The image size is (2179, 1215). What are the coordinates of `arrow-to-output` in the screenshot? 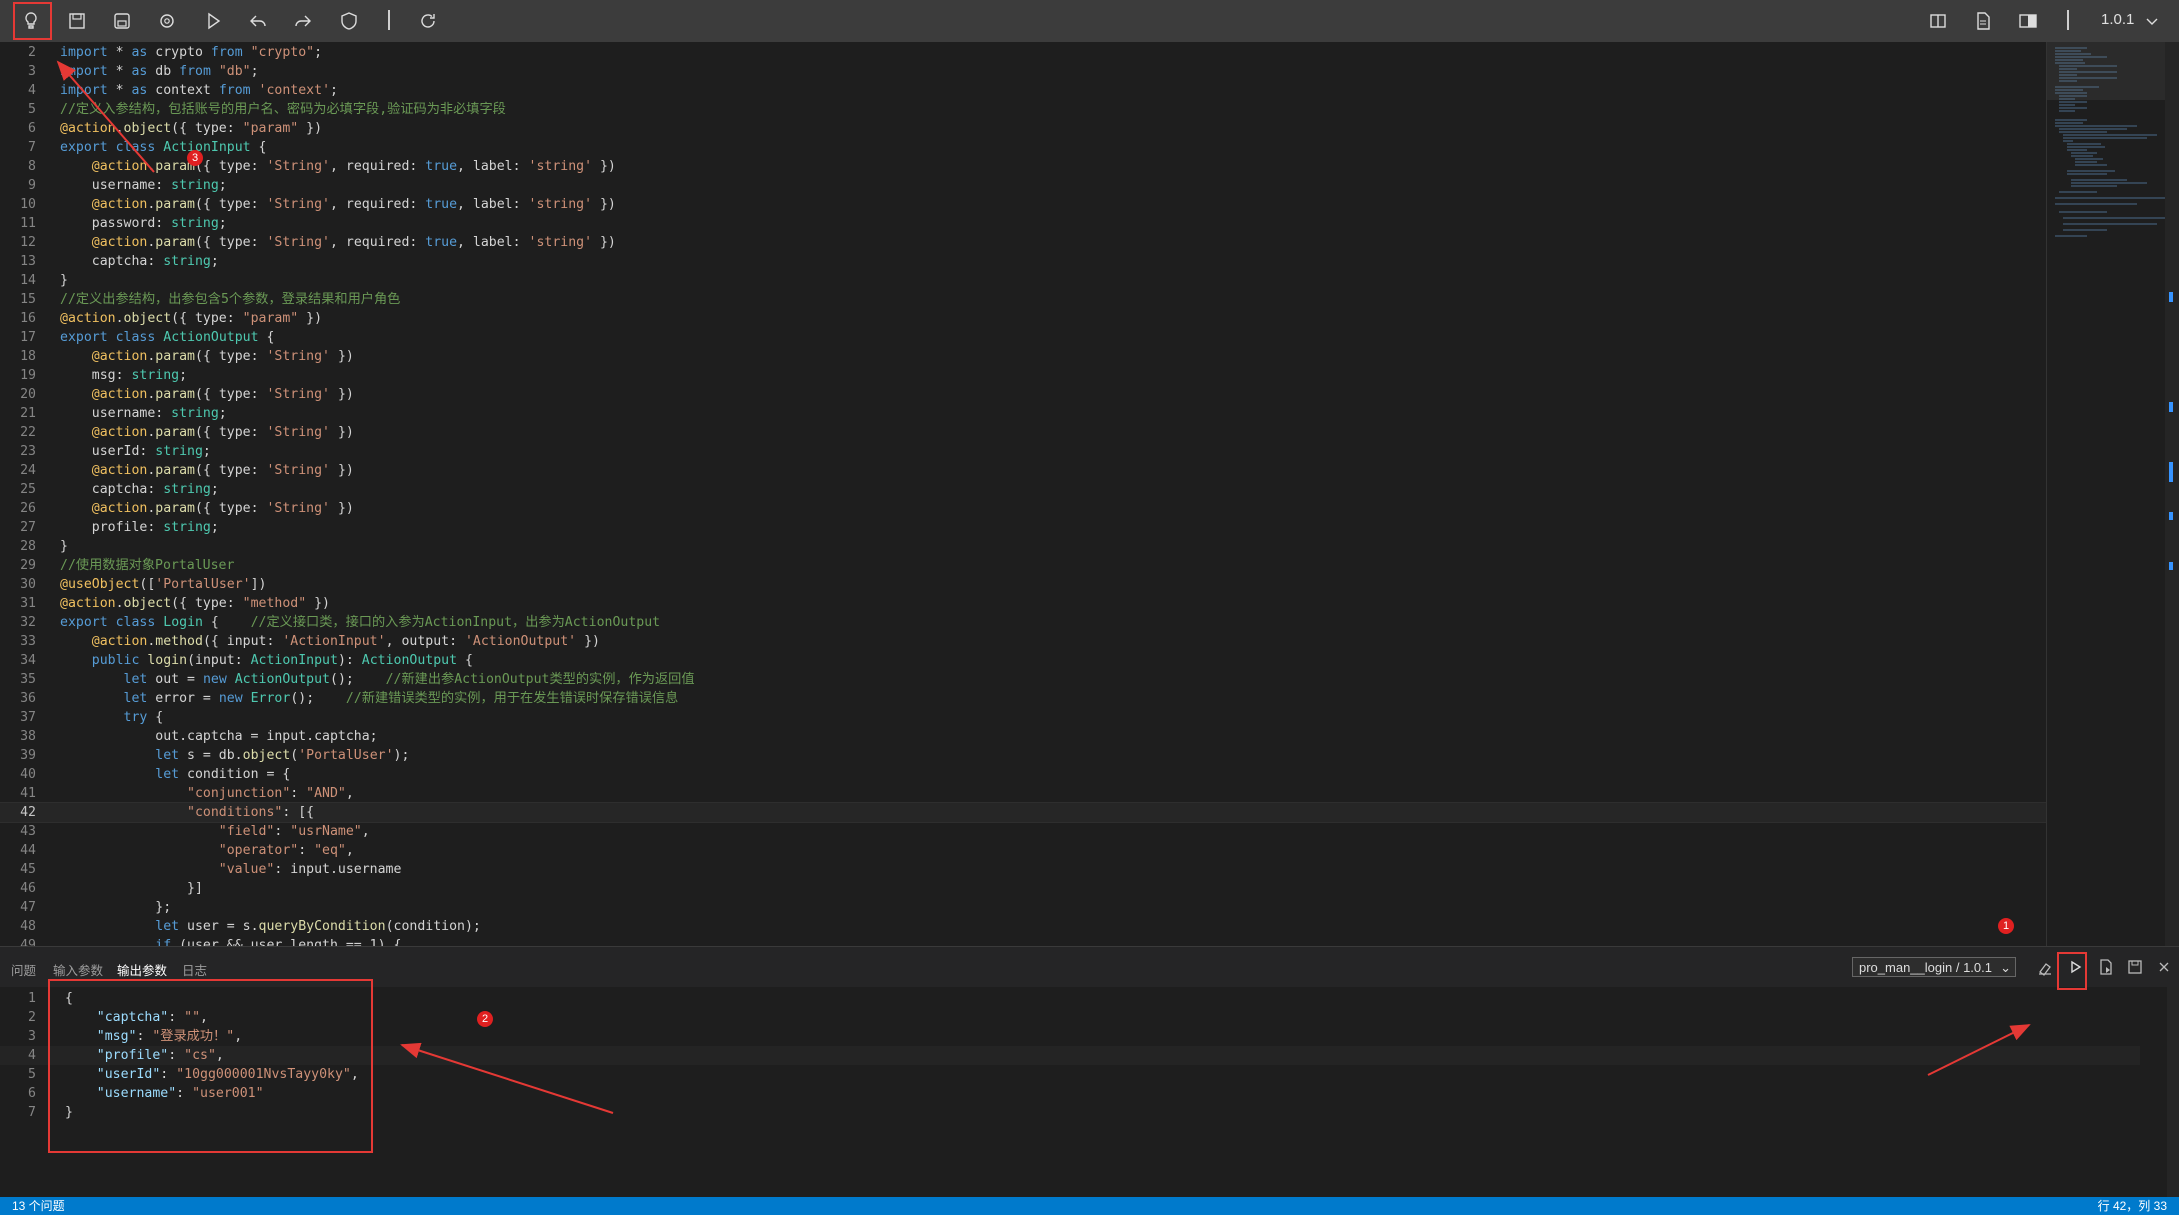 It's located at (507, 1078).